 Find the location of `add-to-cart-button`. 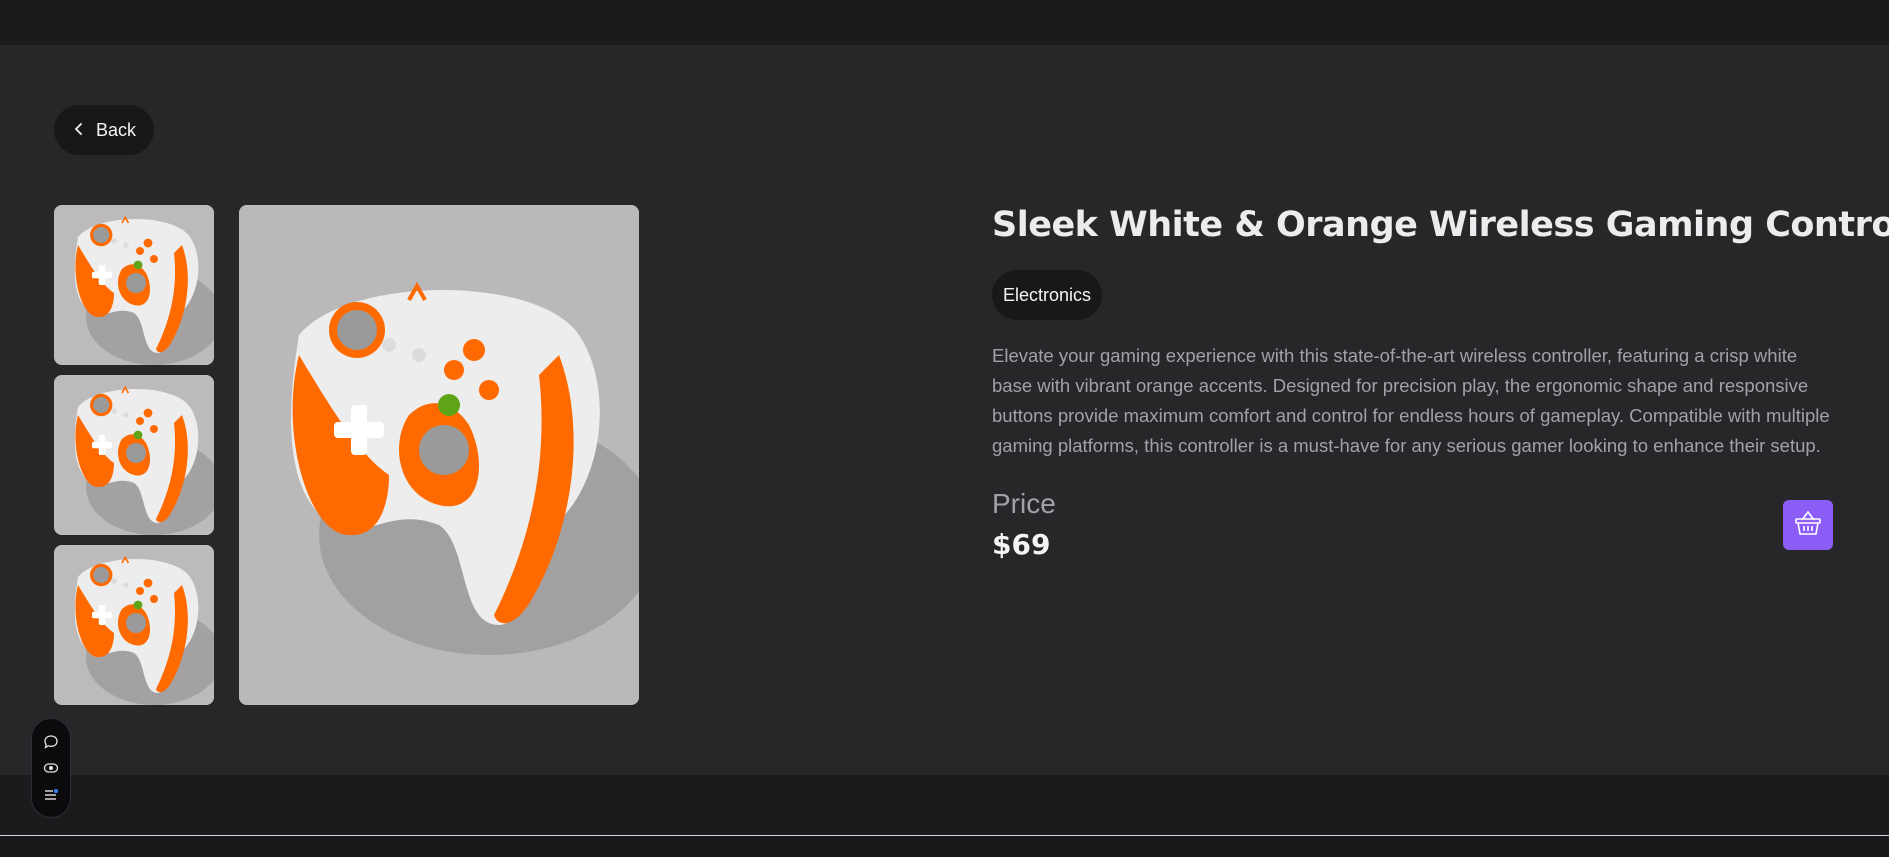

add-to-cart-button is located at coordinates (1808, 525).